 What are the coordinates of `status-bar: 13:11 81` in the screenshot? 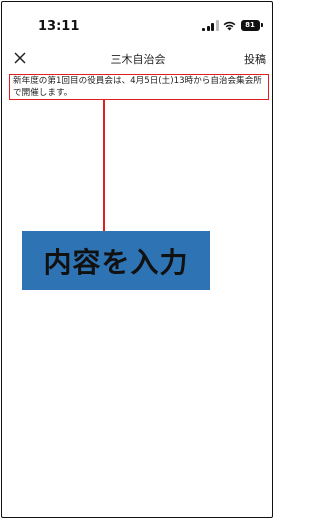 It's located at (138, 22).